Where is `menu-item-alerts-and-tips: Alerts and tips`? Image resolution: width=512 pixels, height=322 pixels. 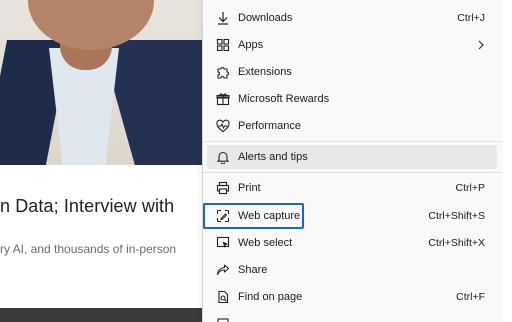 menu-item-alerts-and-tips: Alerts and tips is located at coordinates (352, 157).